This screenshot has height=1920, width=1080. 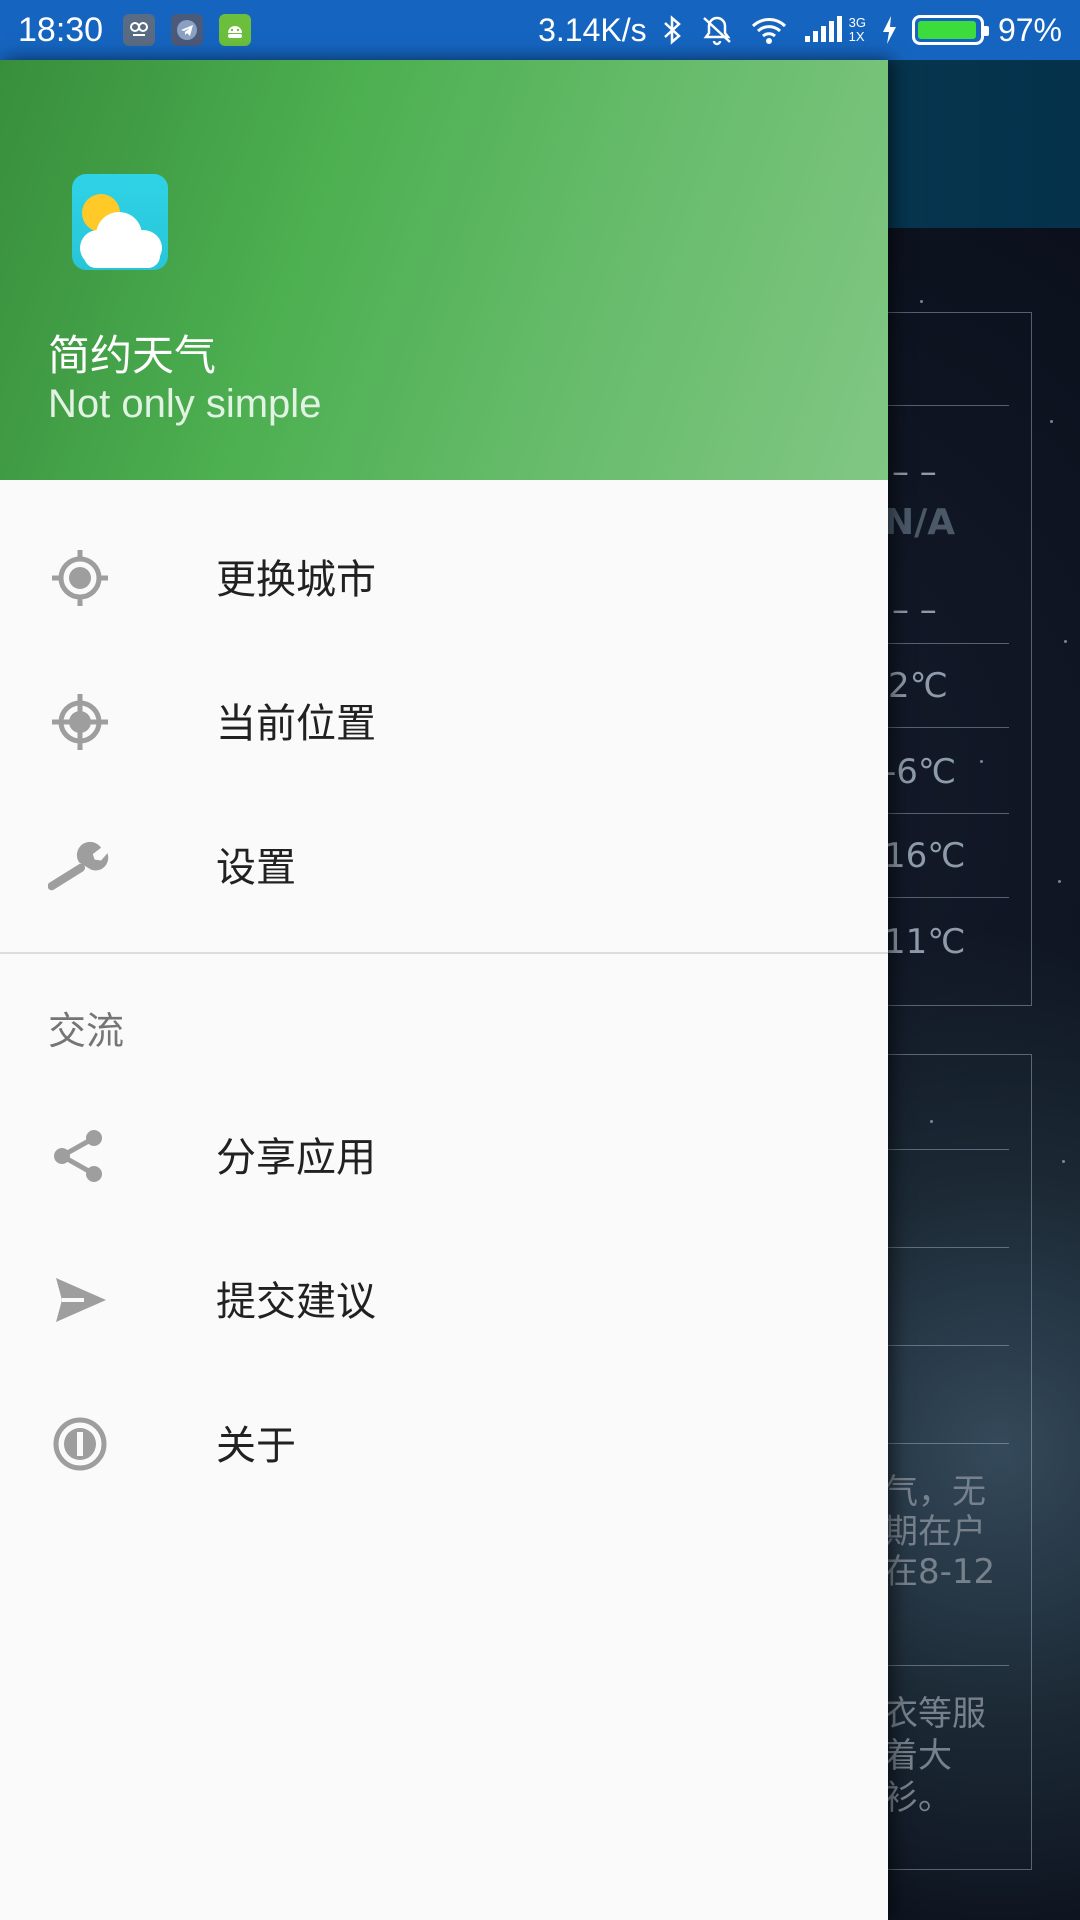 What do you see at coordinates (940, 1572) in the screenshot?
I see `background-text: 在8-12` at bounding box center [940, 1572].